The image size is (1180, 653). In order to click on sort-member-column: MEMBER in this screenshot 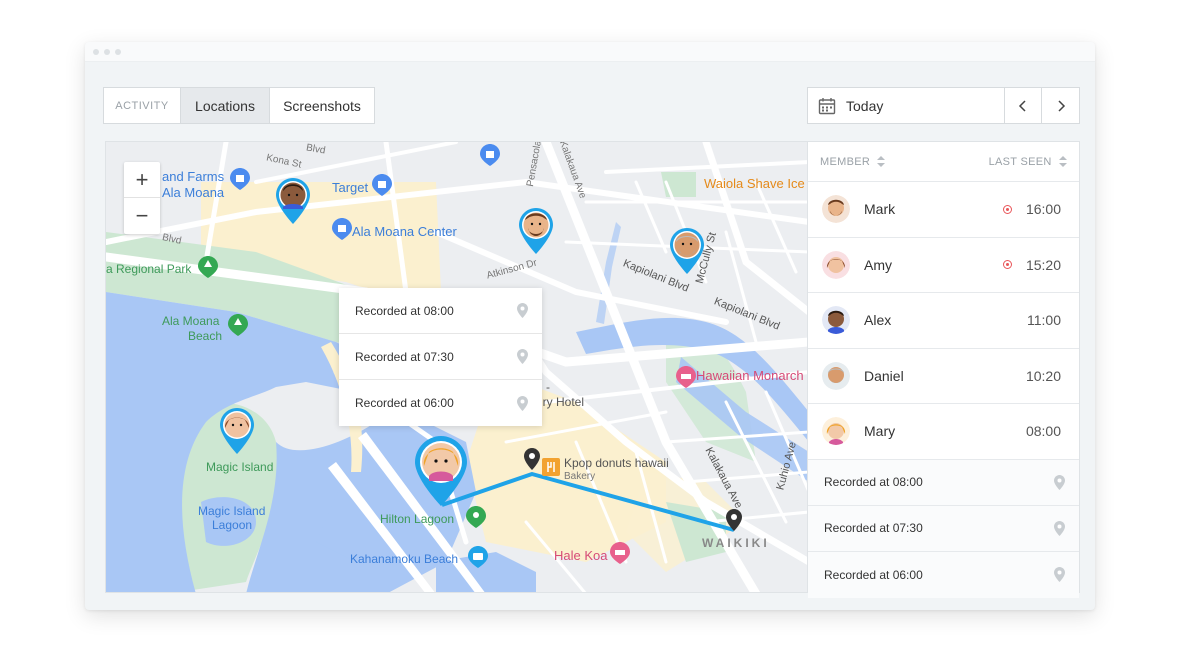, I will do `click(853, 161)`.